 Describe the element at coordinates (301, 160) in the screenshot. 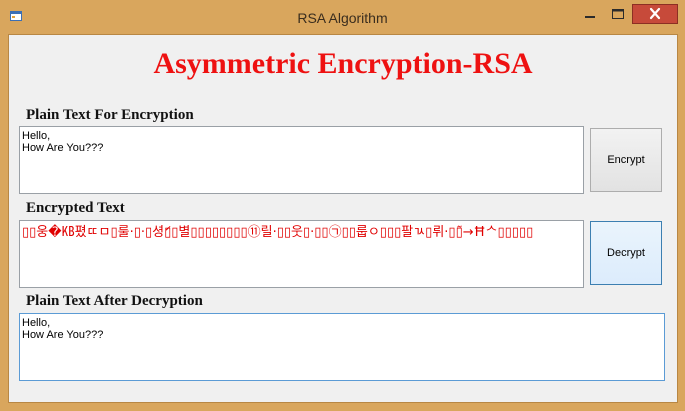

I see `plain-text-input: Hello, How Are You???` at that location.